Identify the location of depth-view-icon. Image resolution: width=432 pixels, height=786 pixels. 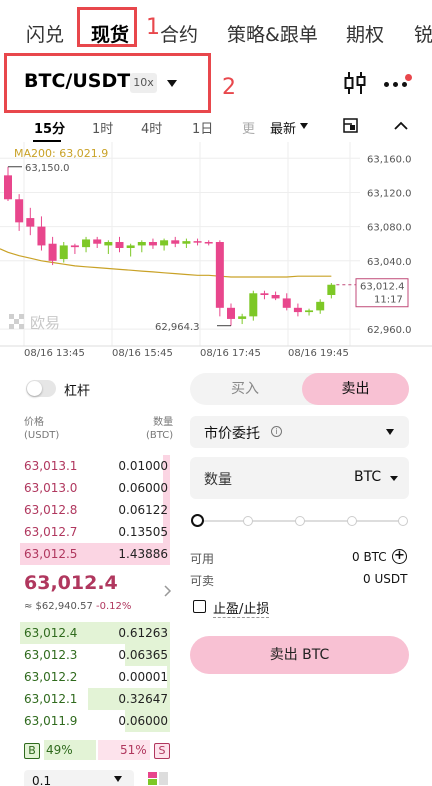
(158, 779).